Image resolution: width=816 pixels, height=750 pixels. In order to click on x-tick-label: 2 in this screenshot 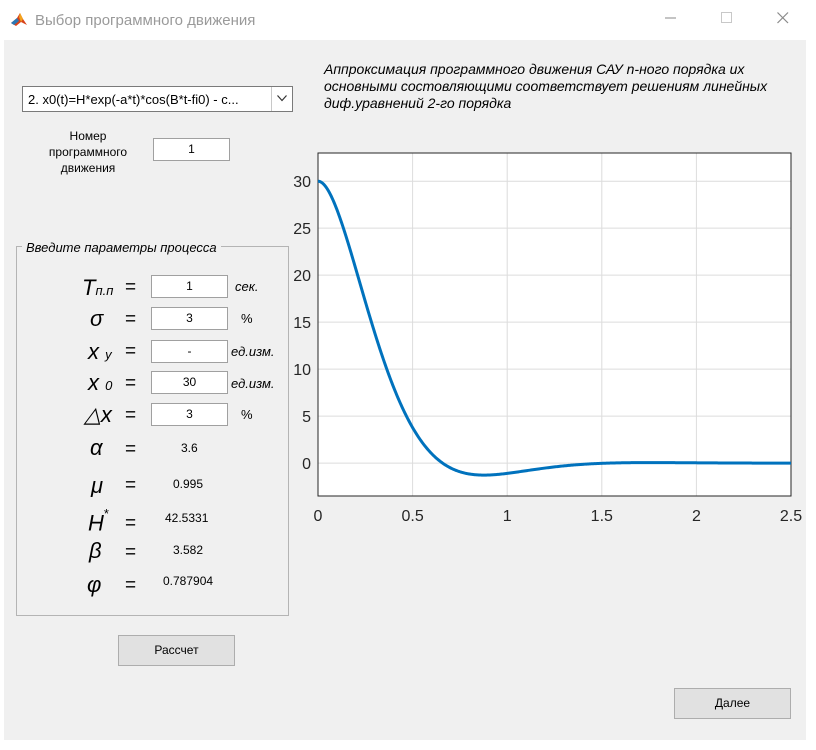, I will do `click(696, 516)`.